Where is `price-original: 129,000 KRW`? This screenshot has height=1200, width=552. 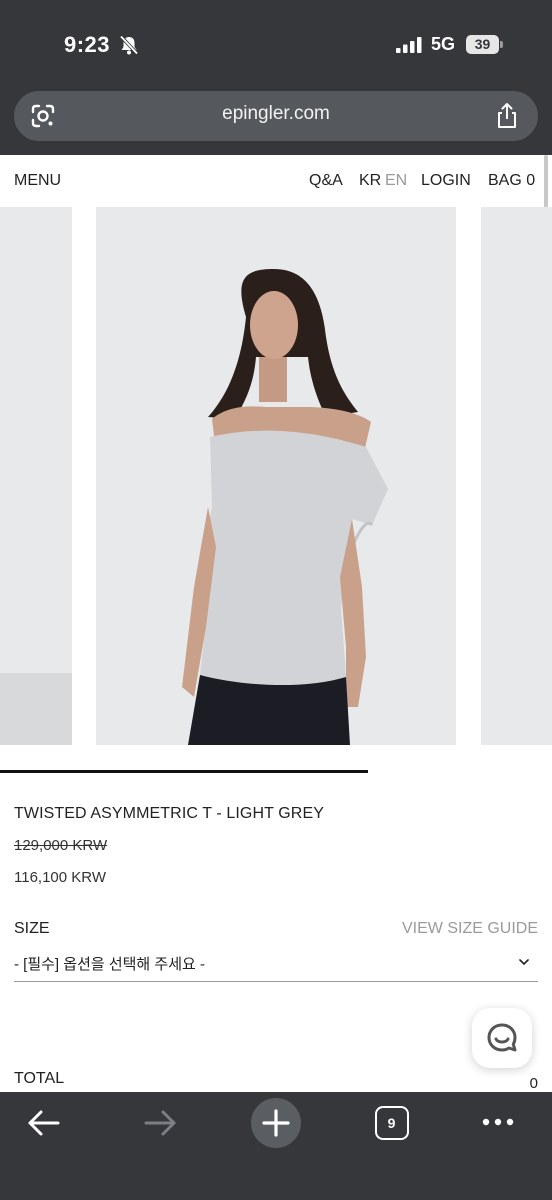
price-original: 129,000 KRW is located at coordinates (61, 845).